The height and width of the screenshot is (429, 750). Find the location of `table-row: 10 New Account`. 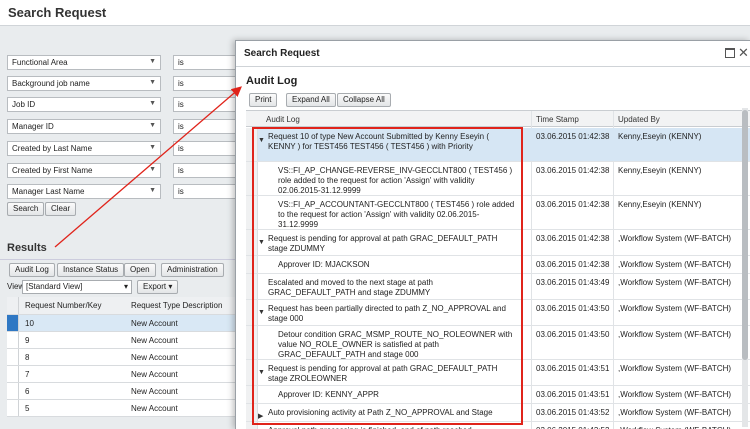

table-row: 10 New Account is located at coordinates (123, 323).